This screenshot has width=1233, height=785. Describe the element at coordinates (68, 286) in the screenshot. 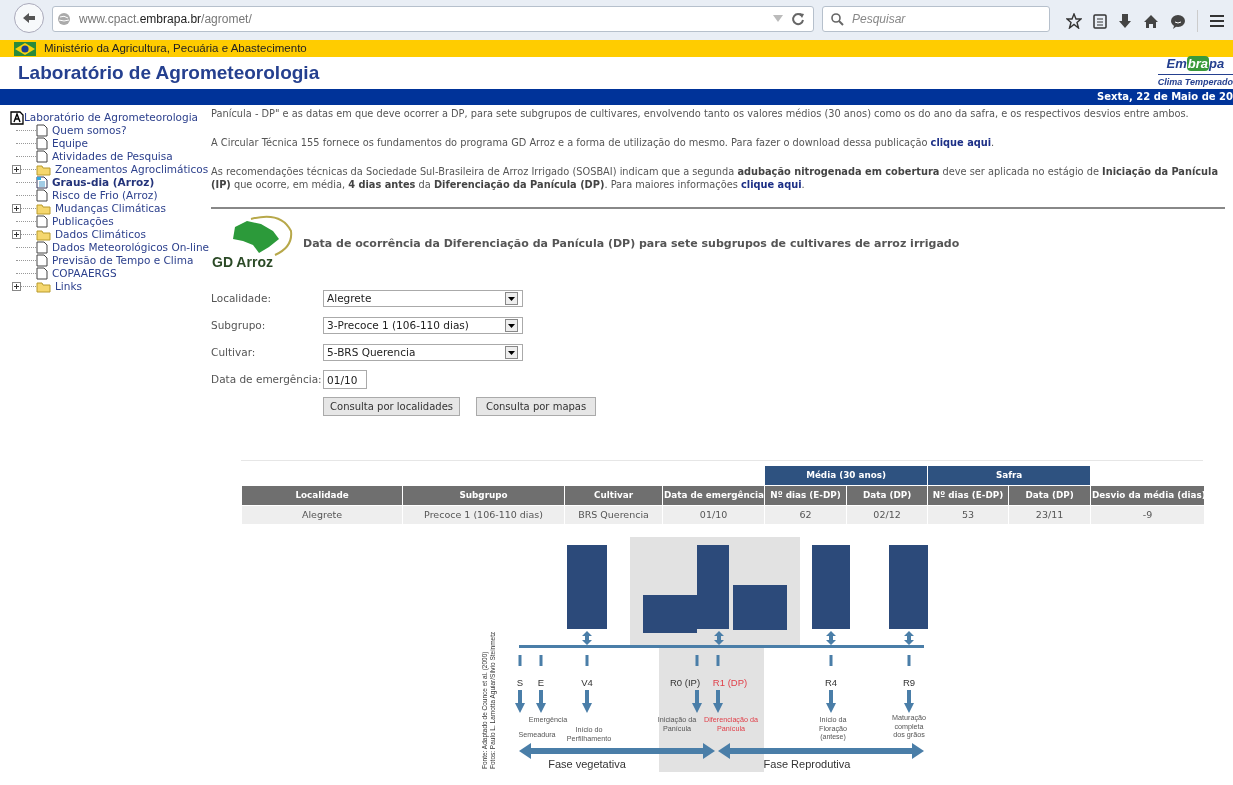

I see `tree-item: Links` at that location.